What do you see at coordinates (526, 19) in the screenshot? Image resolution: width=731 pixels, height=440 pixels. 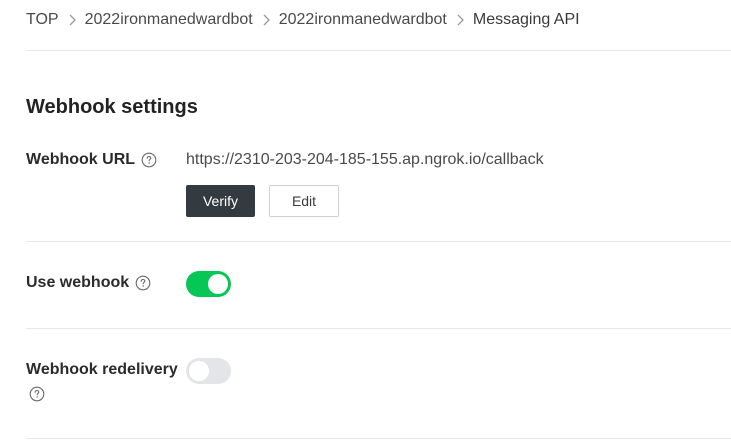 I see `breadcrumb-item-current: Messaging API` at bounding box center [526, 19].